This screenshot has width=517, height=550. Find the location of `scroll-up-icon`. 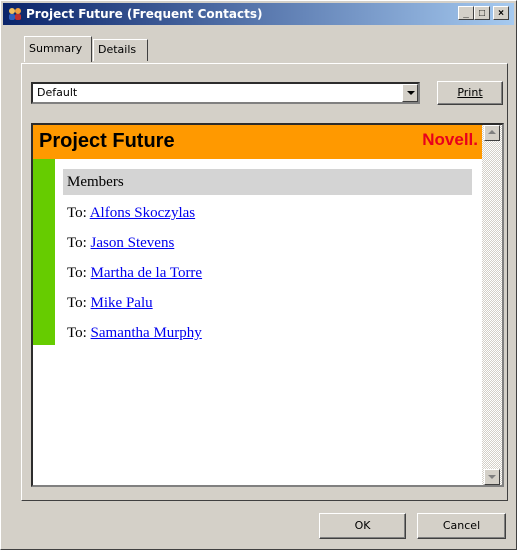

scroll-up-icon is located at coordinates (492, 133).